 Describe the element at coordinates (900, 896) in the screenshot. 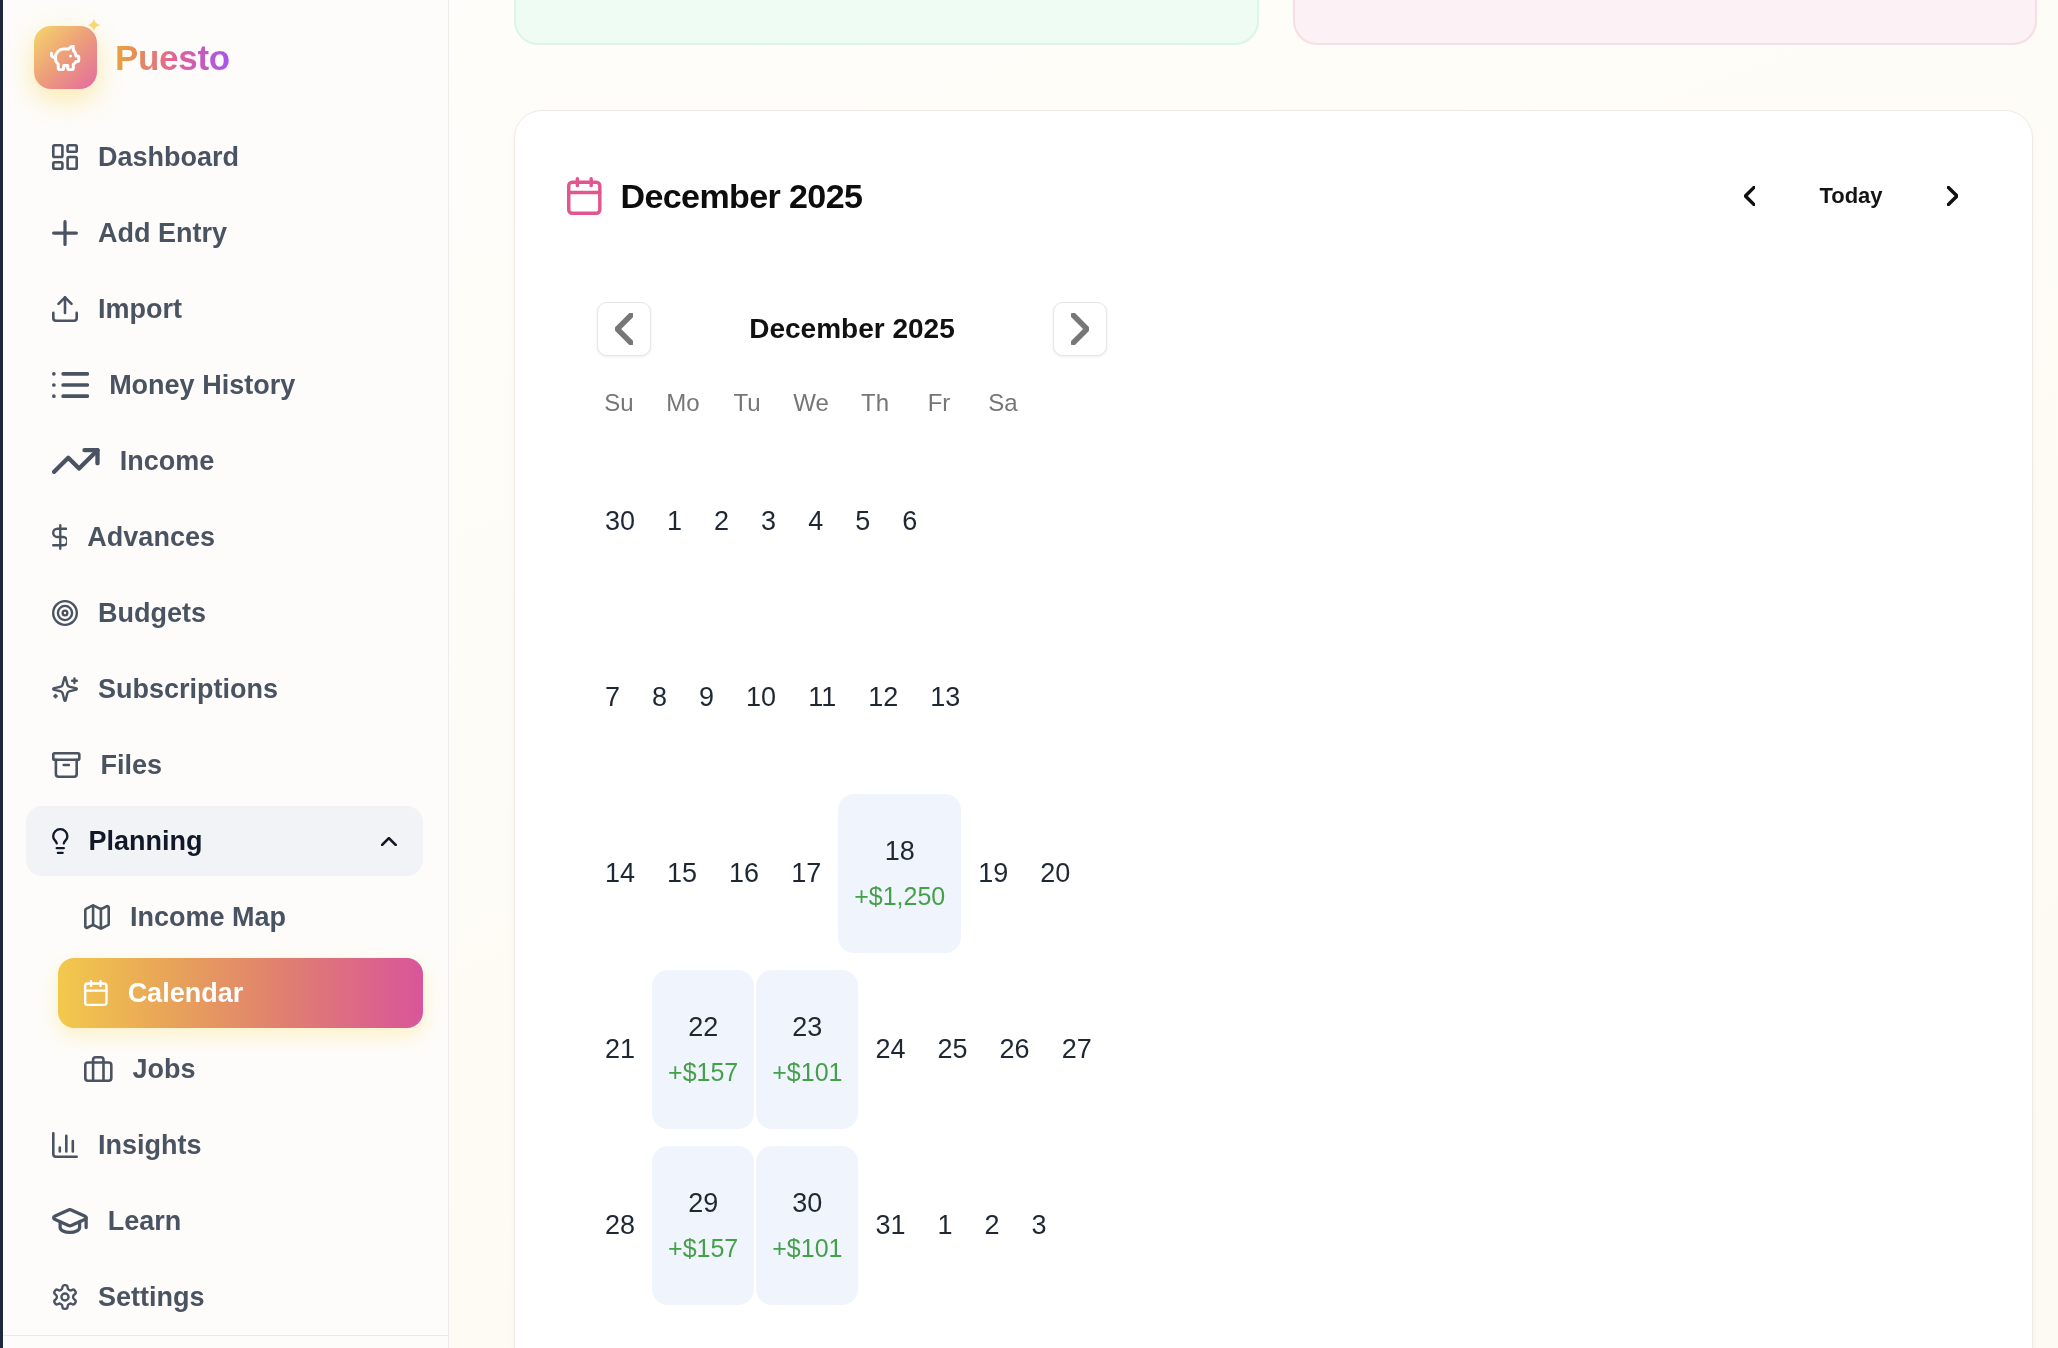

I see `income-amount: +$1,250` at that location.